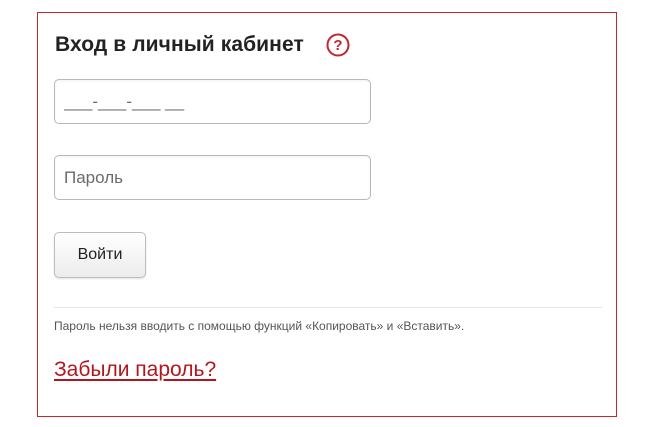 The height and width of the screenshot is (427, 660). I want to click on divider, so click(328, 307).